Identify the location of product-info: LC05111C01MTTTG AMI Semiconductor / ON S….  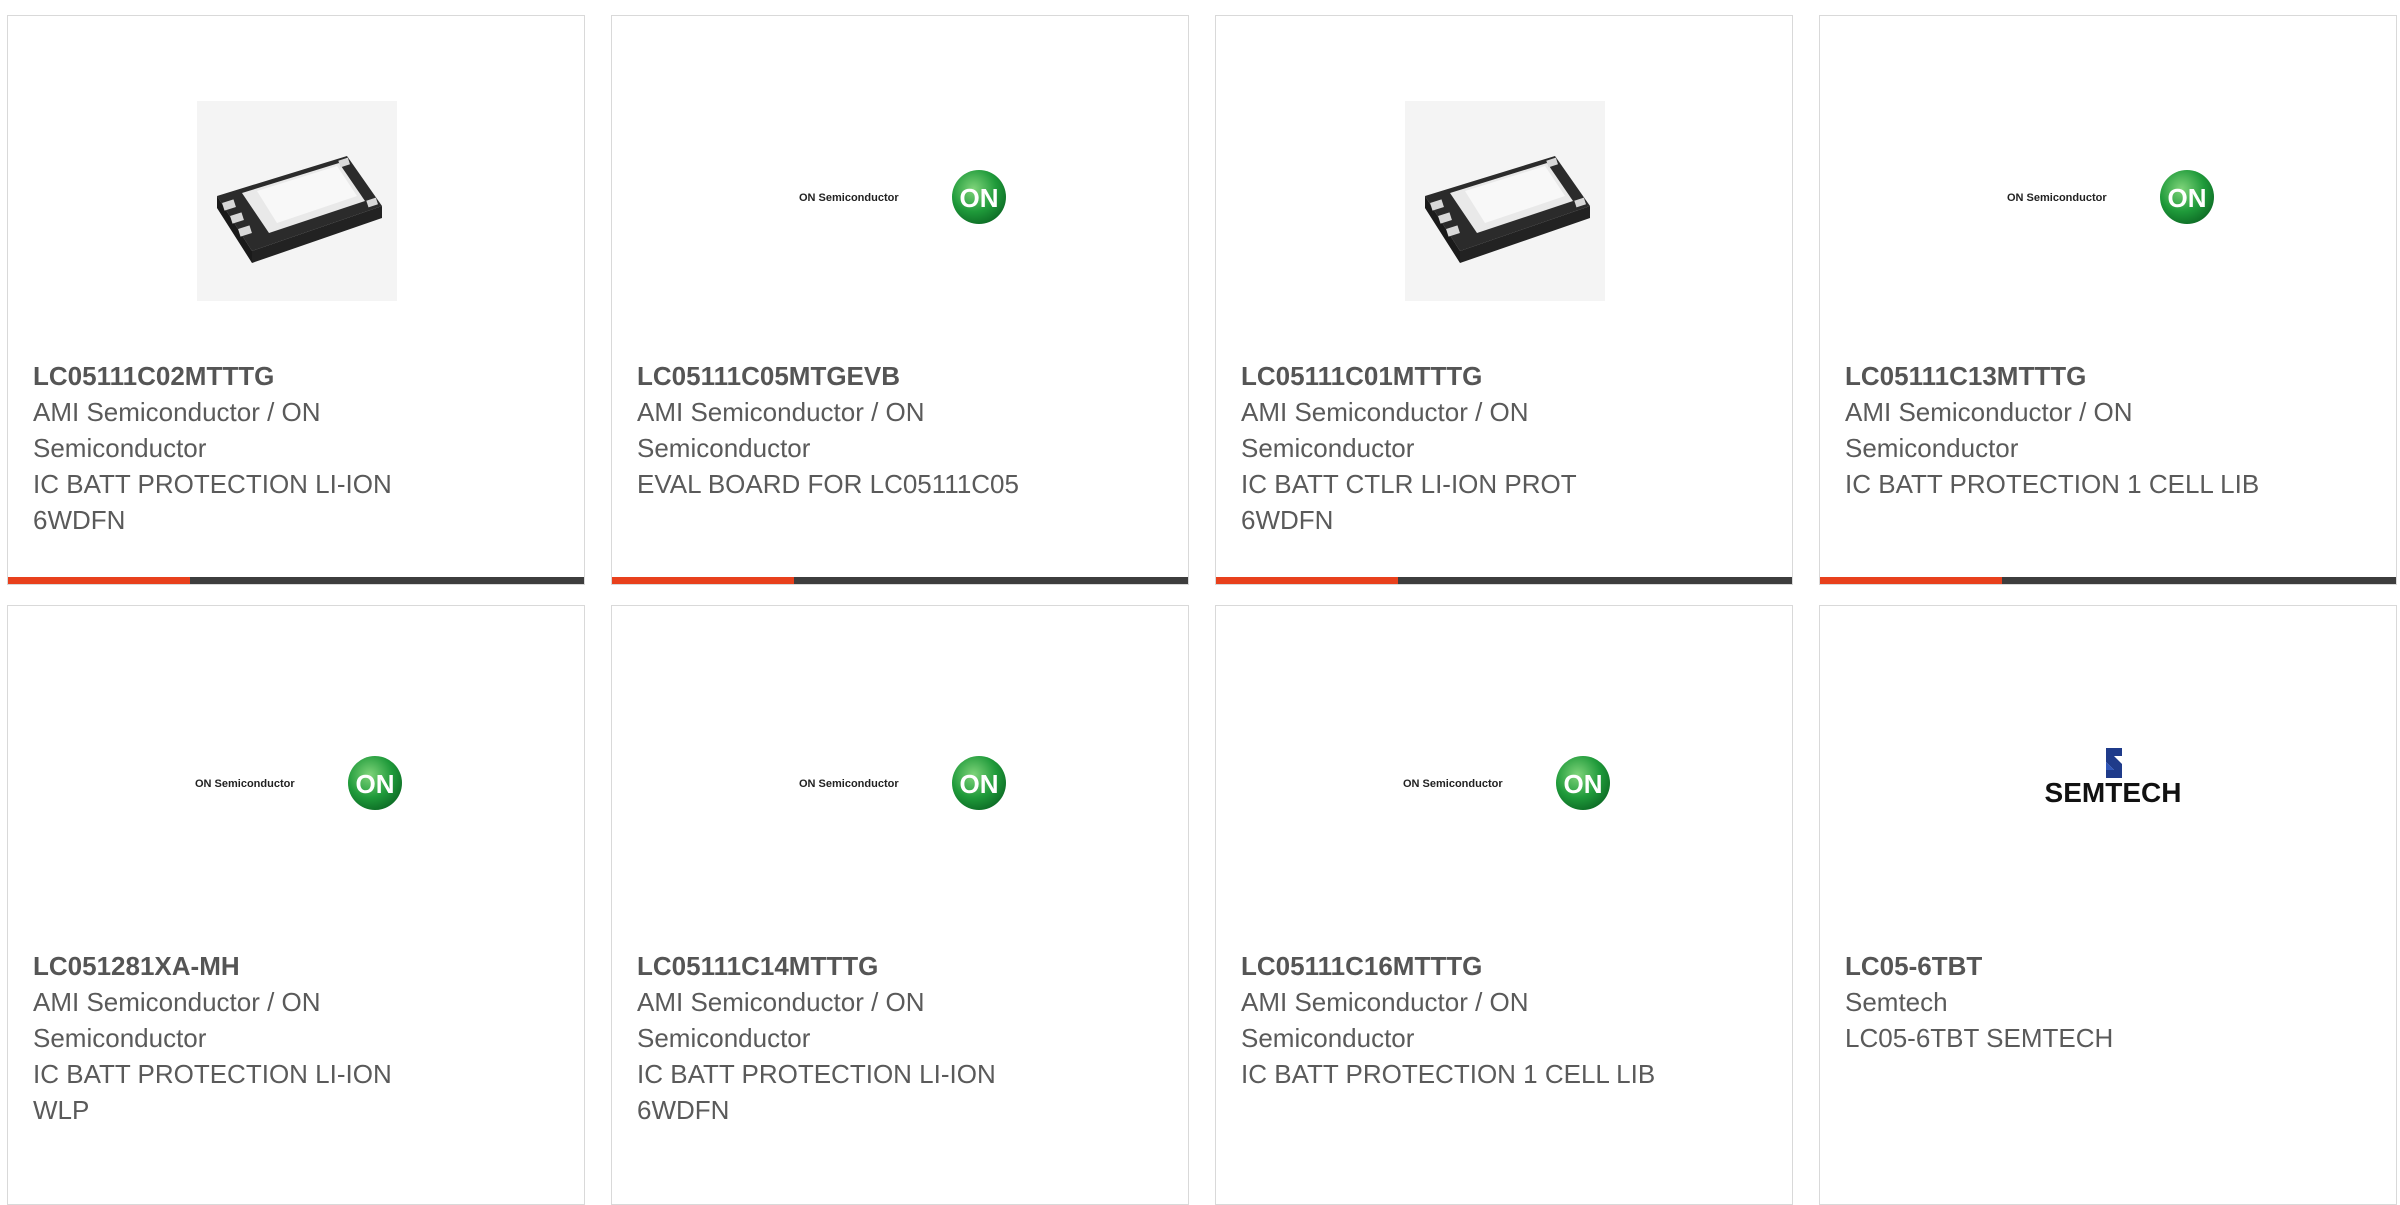
(1504, 448).